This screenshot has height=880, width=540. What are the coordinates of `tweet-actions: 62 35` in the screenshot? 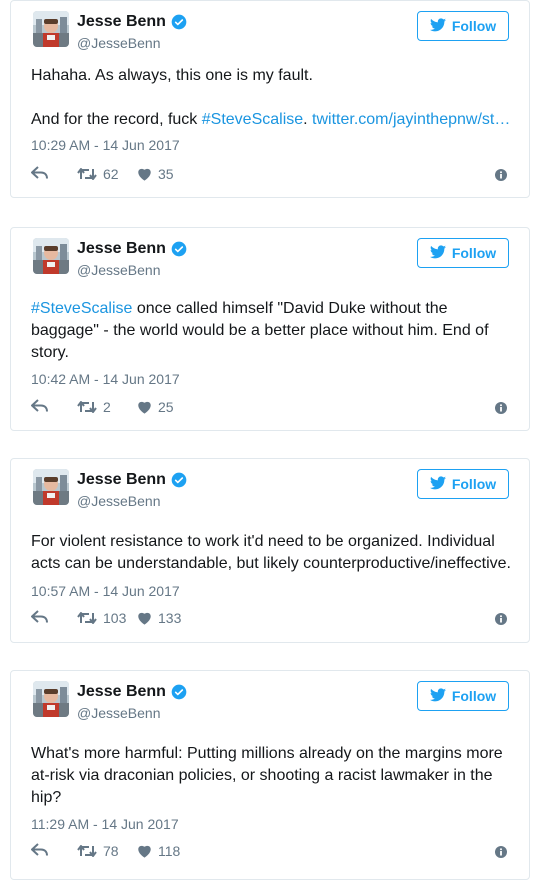 It's located at (270, 176).